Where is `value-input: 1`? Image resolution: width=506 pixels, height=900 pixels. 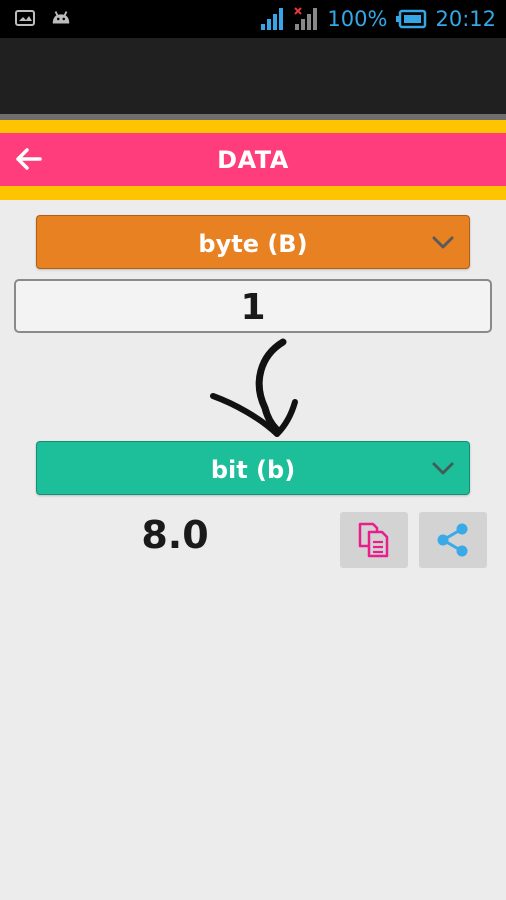 value-input: 1 is located at coordinates (253, 306).